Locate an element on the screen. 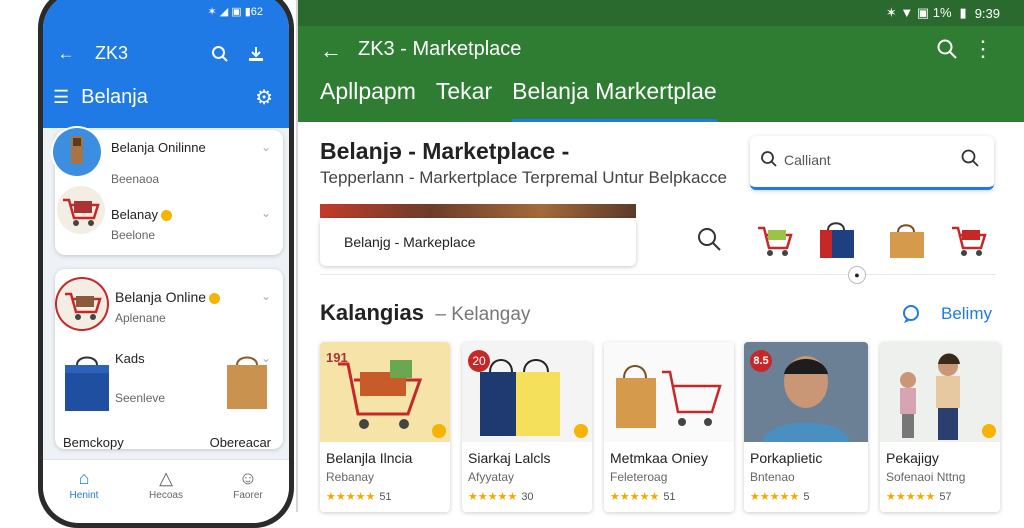  search-submit-icon is located at coordinates (970, 158).